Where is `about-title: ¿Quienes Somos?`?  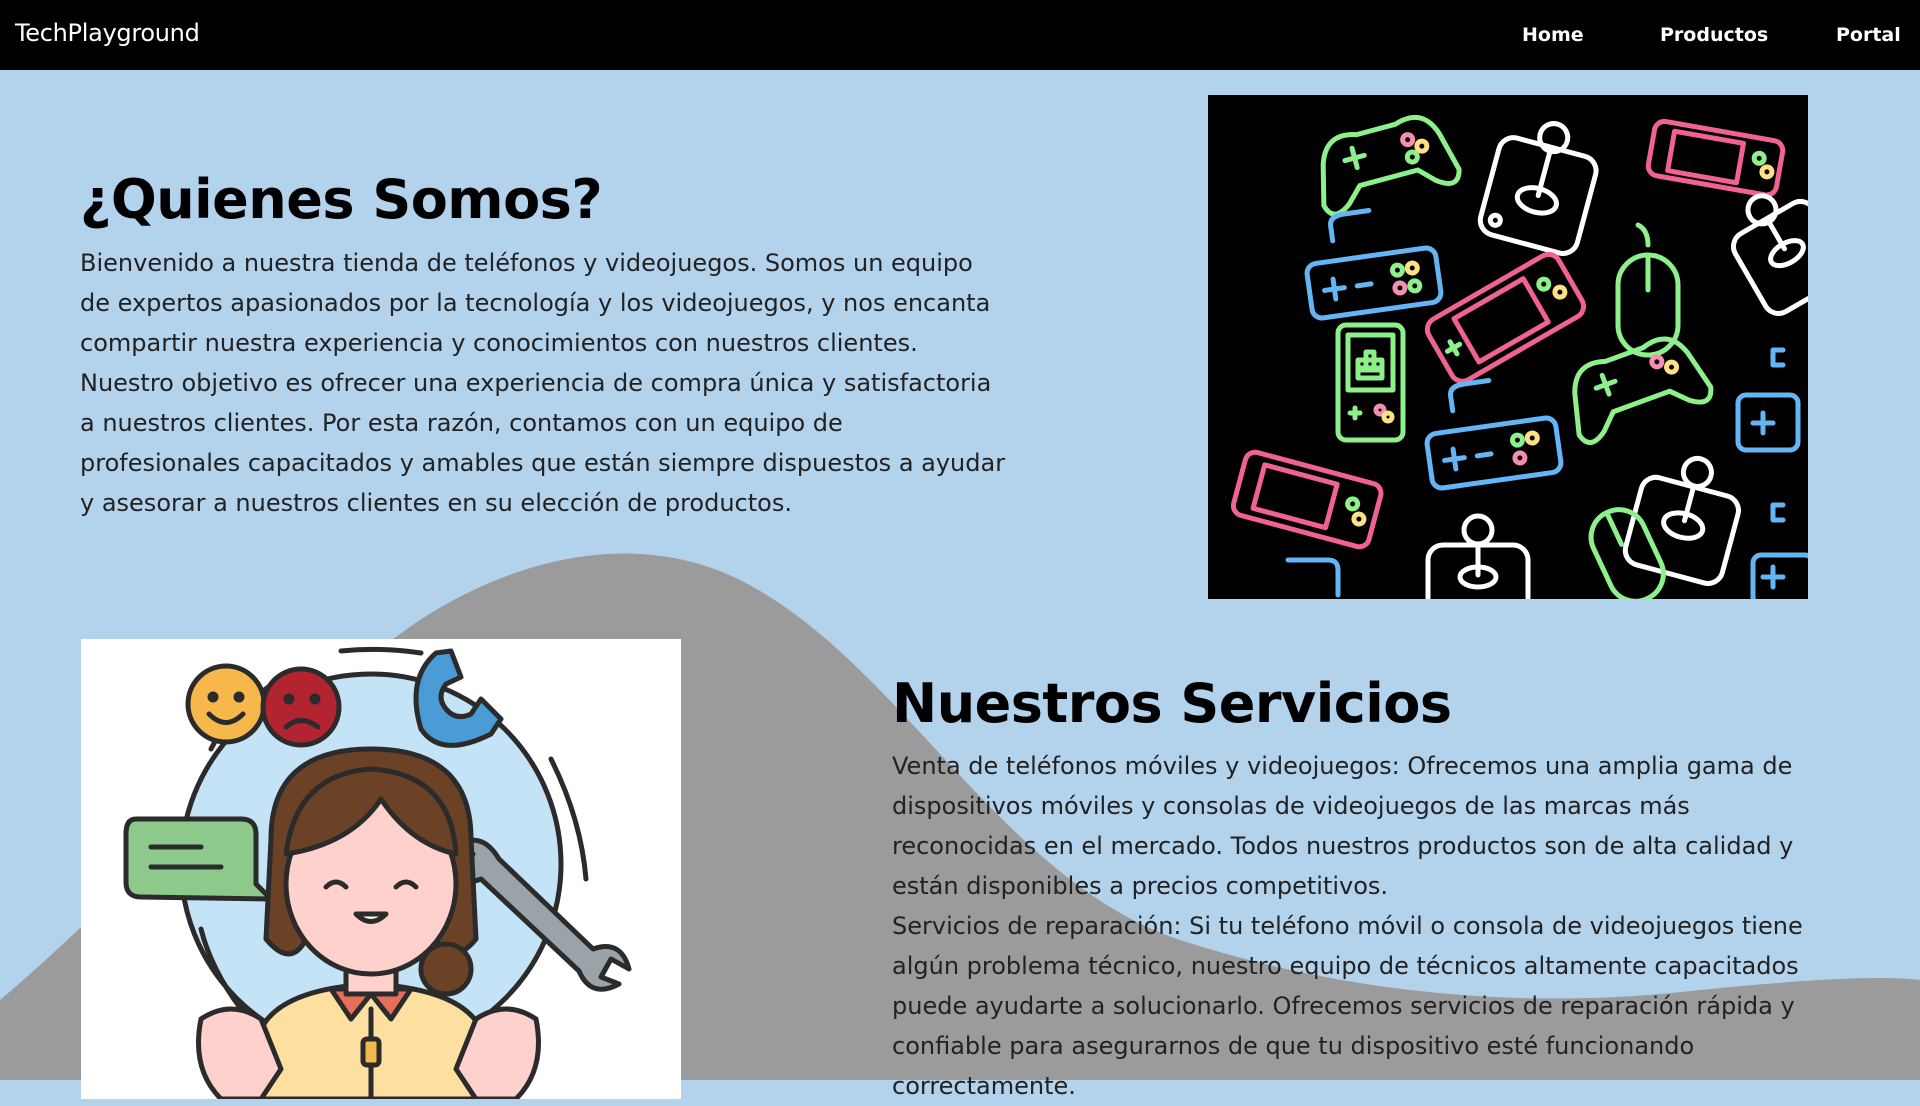 about-title: ¿Quienes Somos? is located at coordinates (341, 199).